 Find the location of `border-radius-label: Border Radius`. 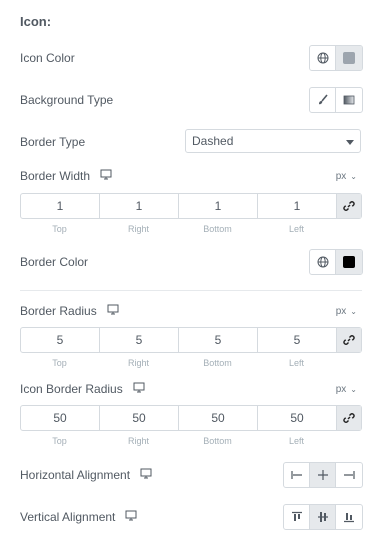

border-radius-label: Border Radius is located at coordinates (69, 311).